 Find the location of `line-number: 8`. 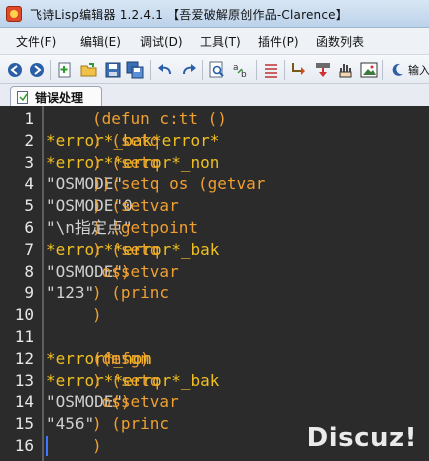

line-number: 8 is located at coordinates (29, 271).